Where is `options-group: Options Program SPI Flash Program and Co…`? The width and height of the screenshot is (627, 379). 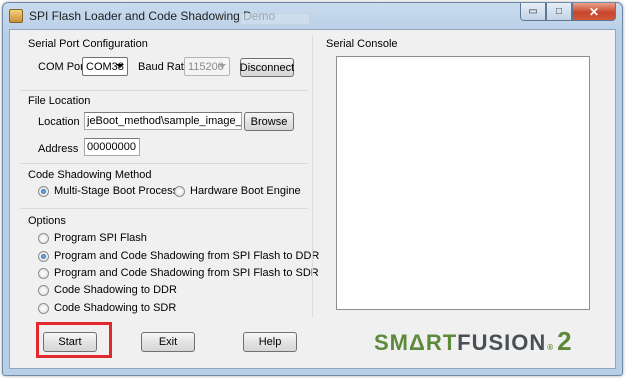 options-group: Options Program SPI Flash Program and Co… is located at coordinates (169, 264).